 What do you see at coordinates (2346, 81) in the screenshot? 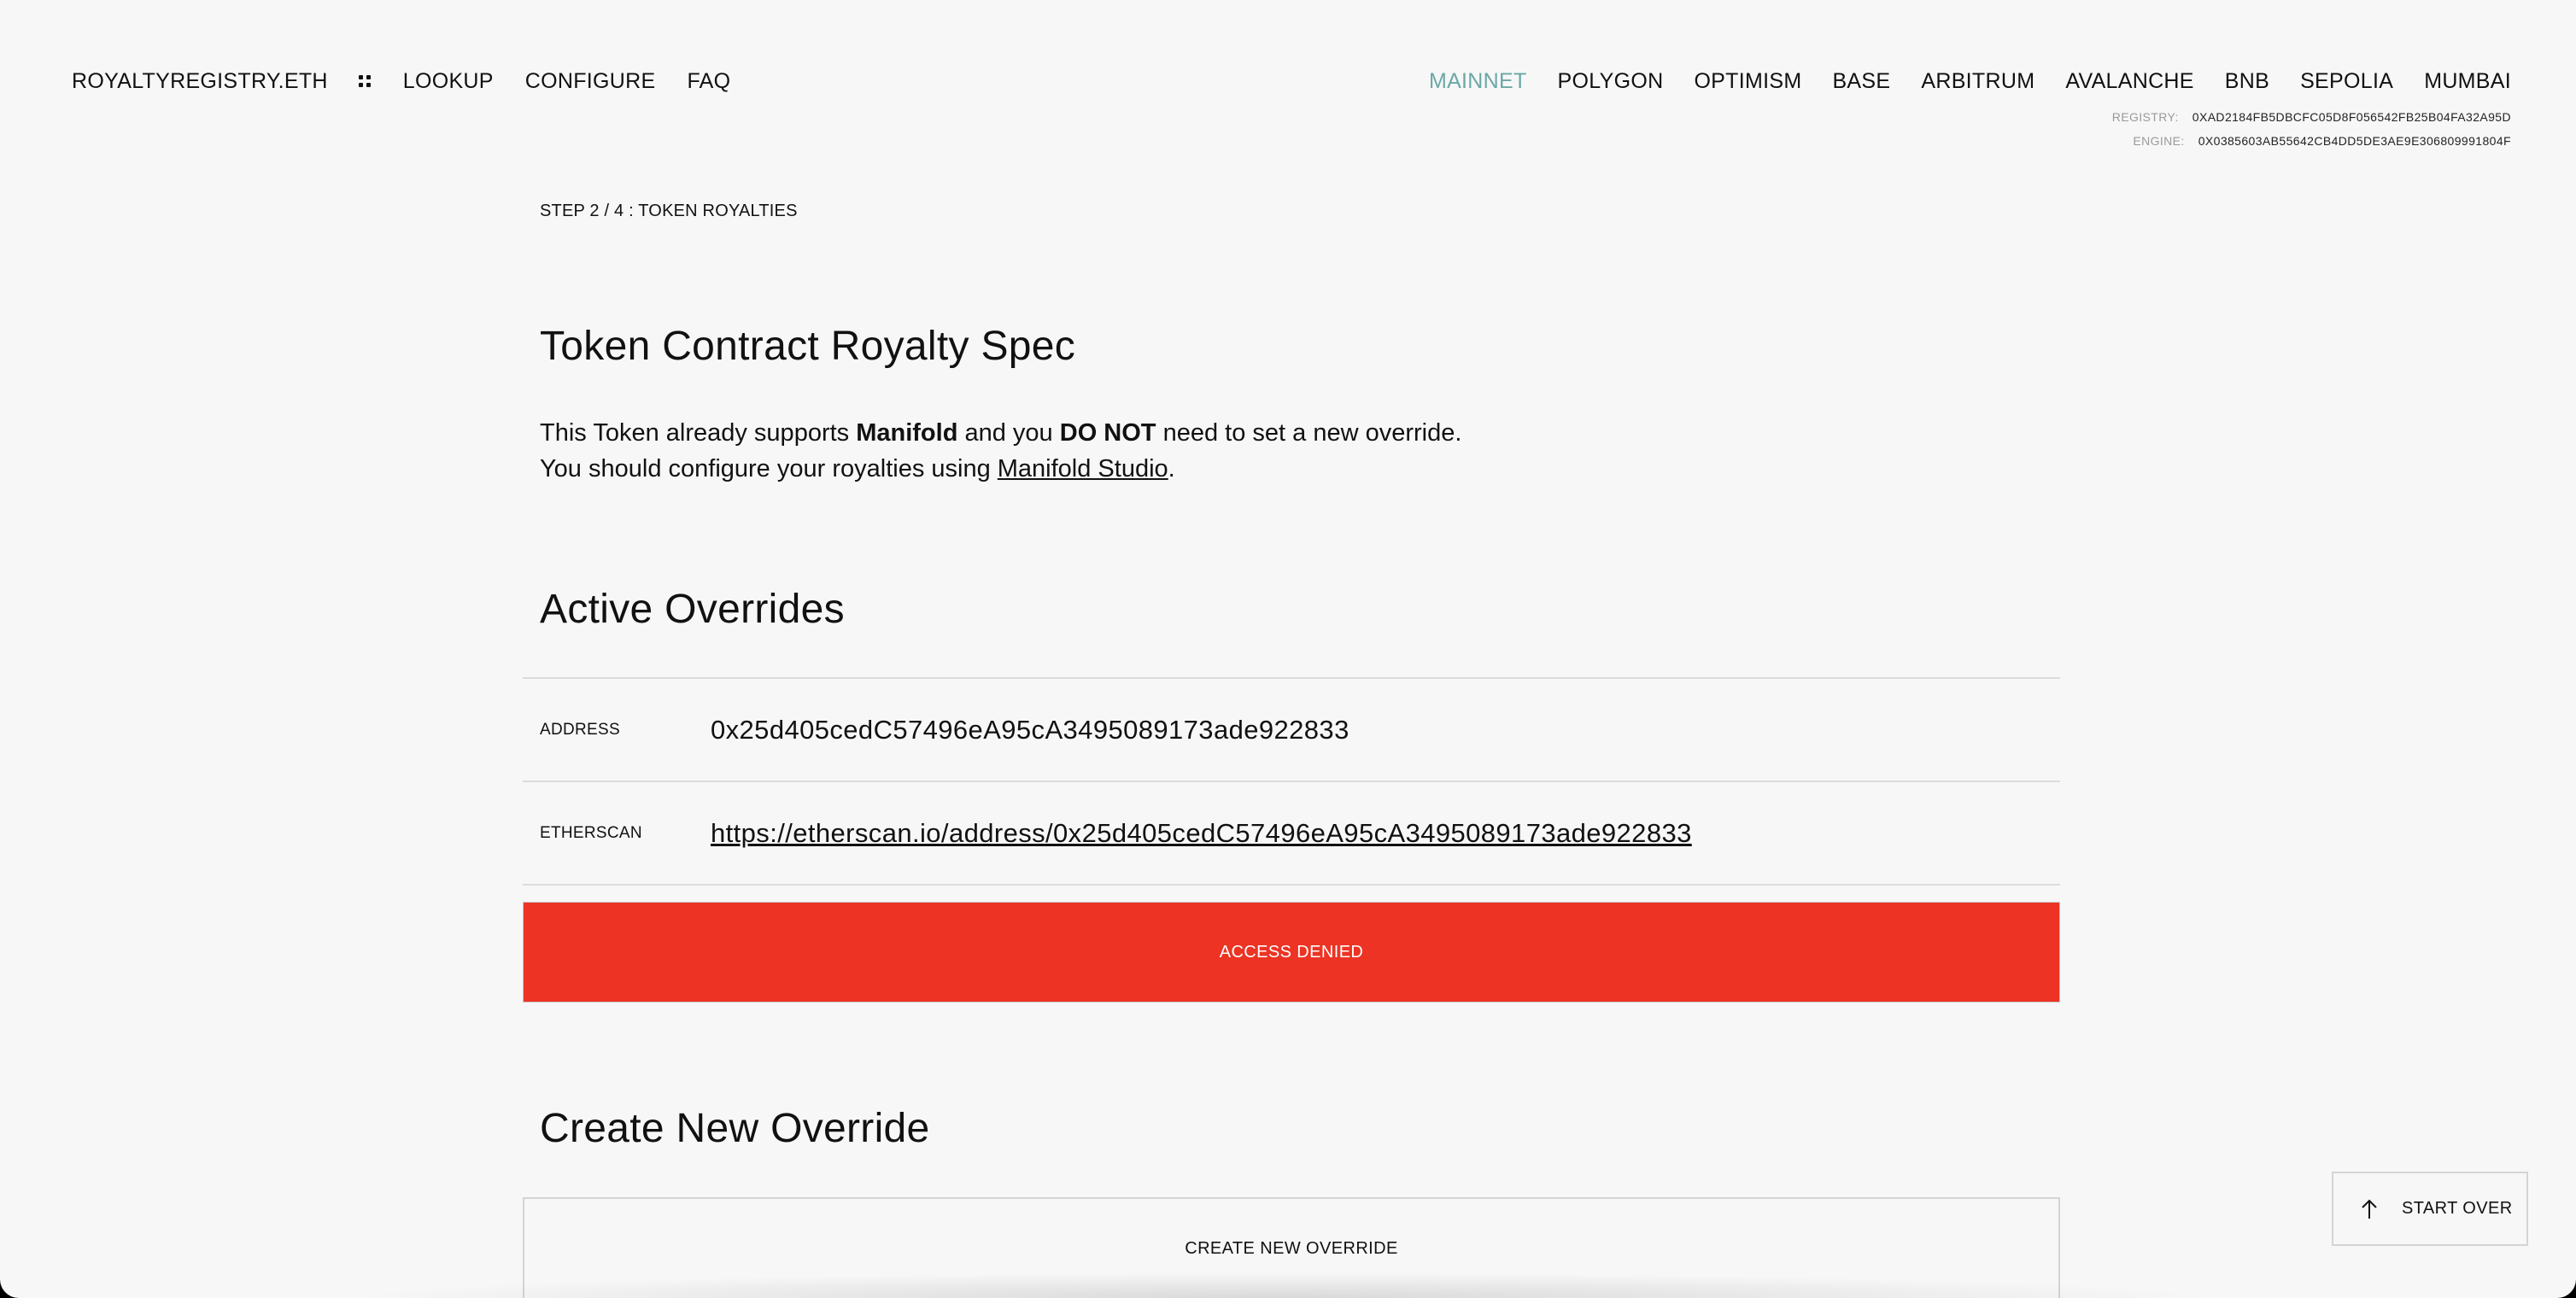
I see `network-sepolia: SEPOLIA` at bounding box center [2346, 81].